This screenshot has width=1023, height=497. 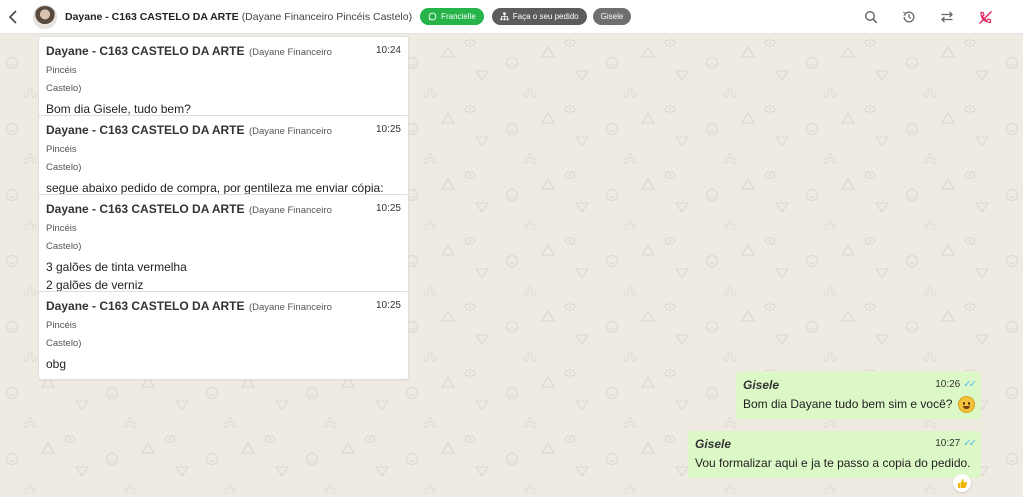 I want to click on tag-label: Francielle, so click(x=458, y=16).